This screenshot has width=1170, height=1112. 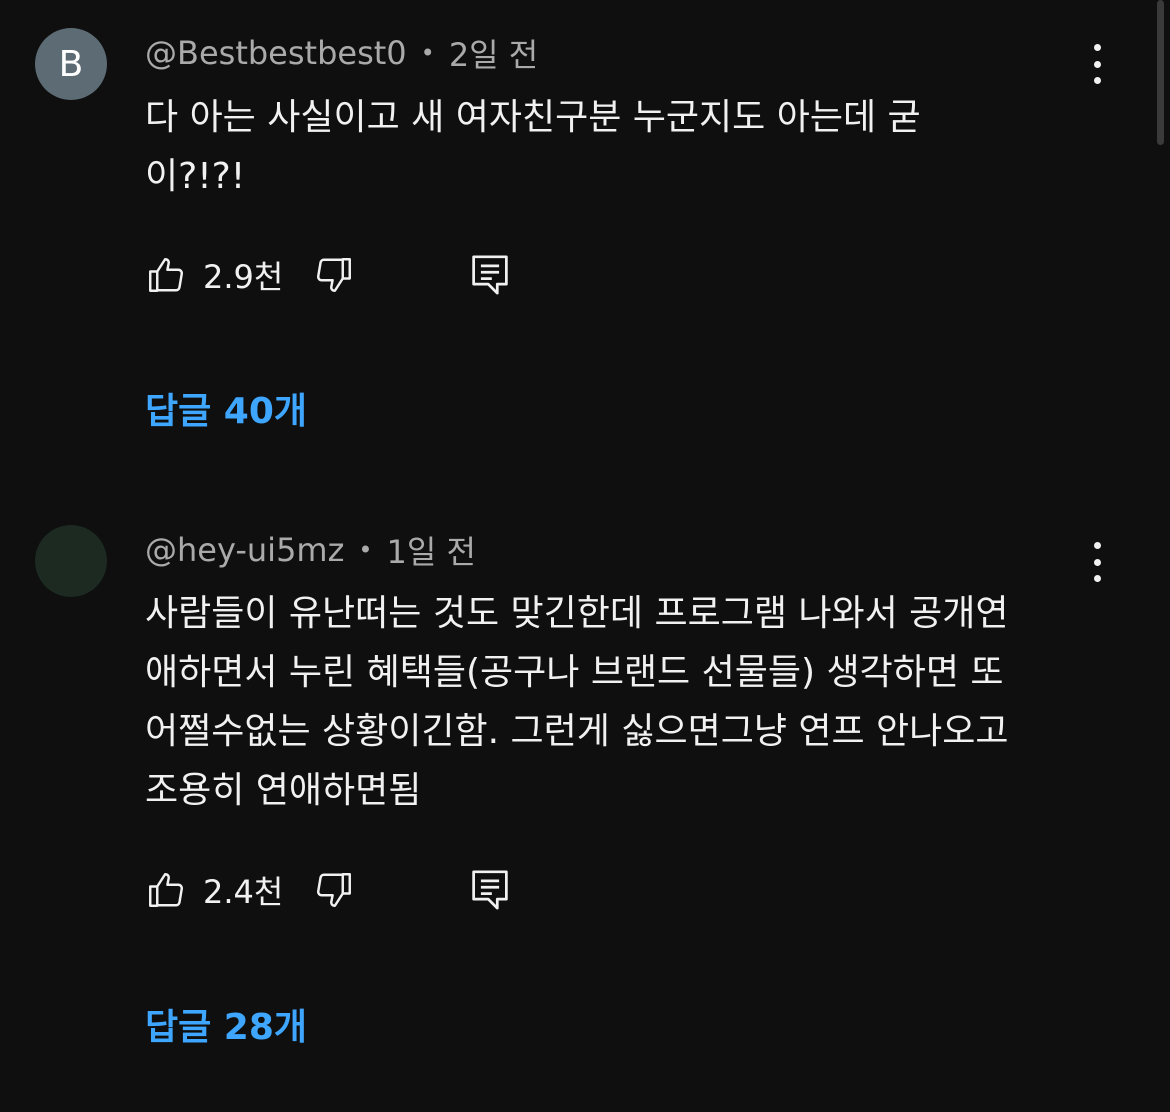 What do you see at coordinates (577, 731) in the screenshot?
I see `comment-text-line: 어쩔수없는 상황이긴함. 그런게 싫으면그냥 연프 안나오고` at bounding box center [577, 731].